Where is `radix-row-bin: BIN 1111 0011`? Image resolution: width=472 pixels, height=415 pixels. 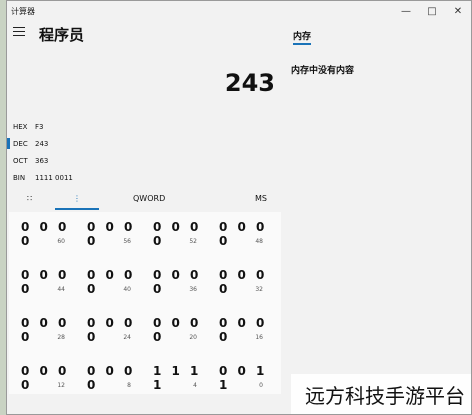 radix-row-bin: BIN 1111 0011 is located at coordinates (67, 178).